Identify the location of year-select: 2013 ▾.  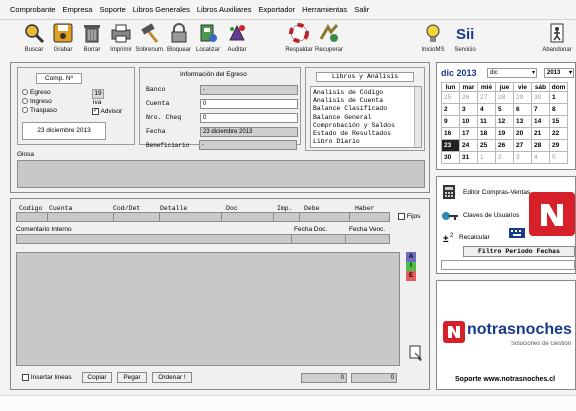
(559, 73).